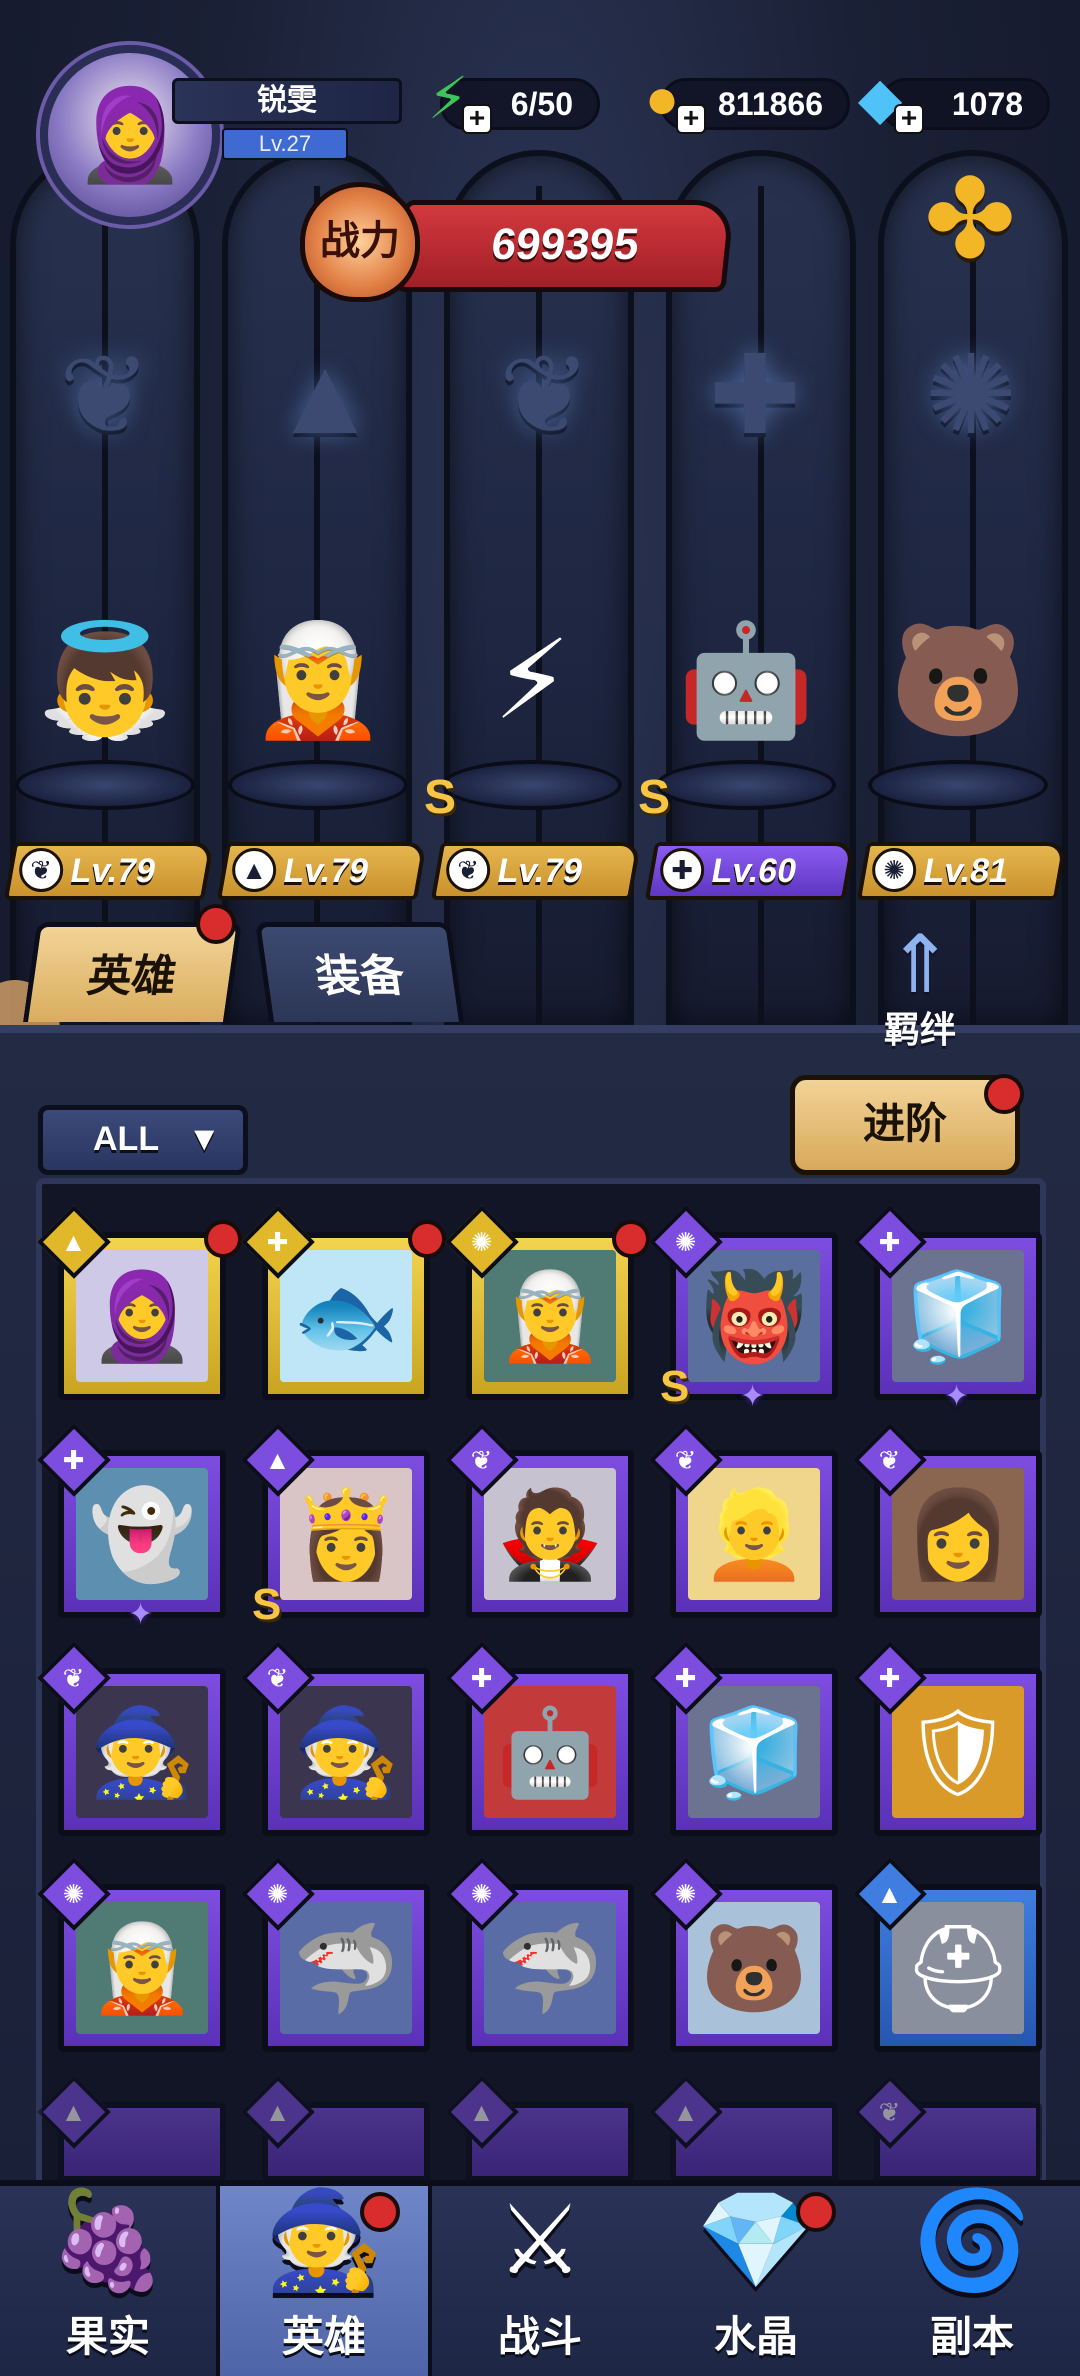 This screenshot has width=1080, height=2376. I want to click on fruit-icon: 🍇, so click(108, 2240).